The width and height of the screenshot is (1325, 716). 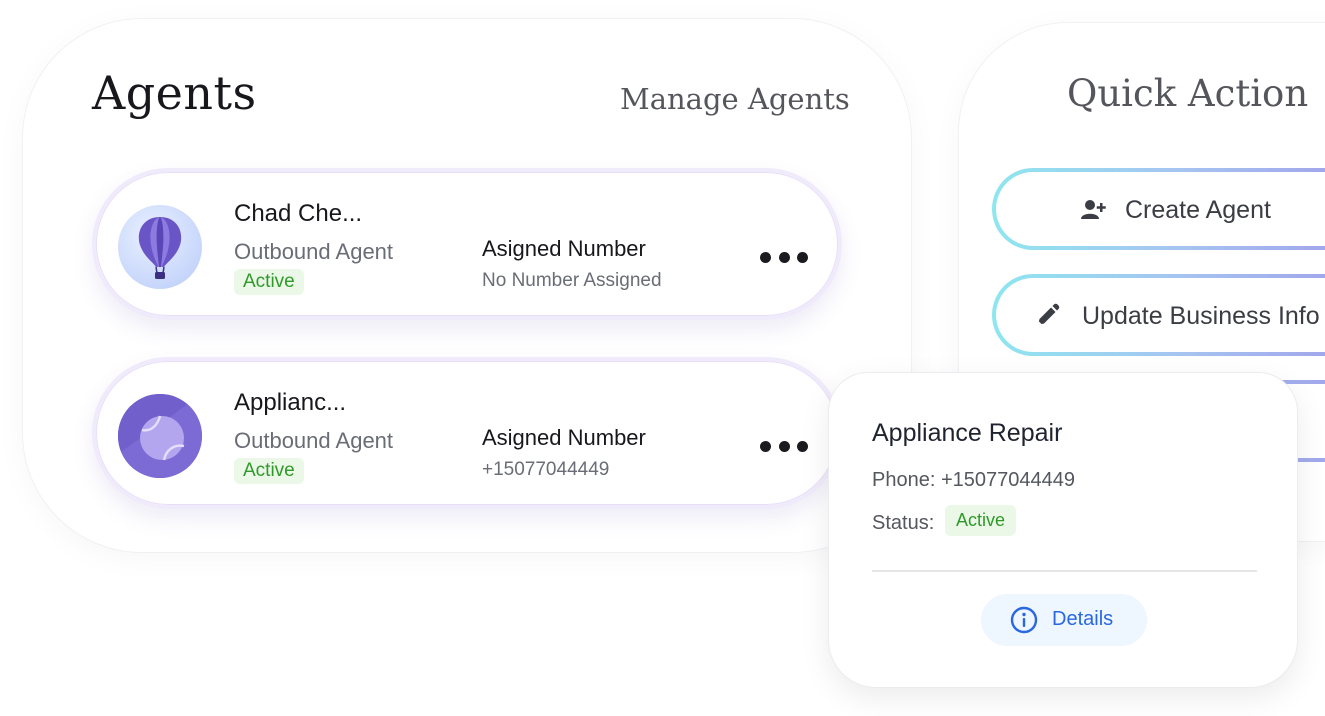 I want to click on assigned-number-value: +15077044449, so click(x=546, y=469).